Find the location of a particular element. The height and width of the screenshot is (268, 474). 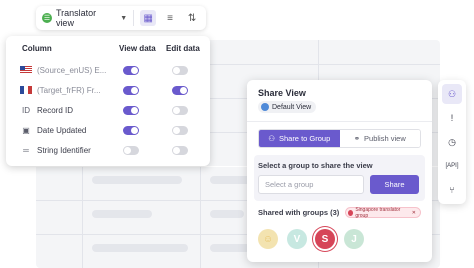

column-header: Column is located at coordinates (37, 48).